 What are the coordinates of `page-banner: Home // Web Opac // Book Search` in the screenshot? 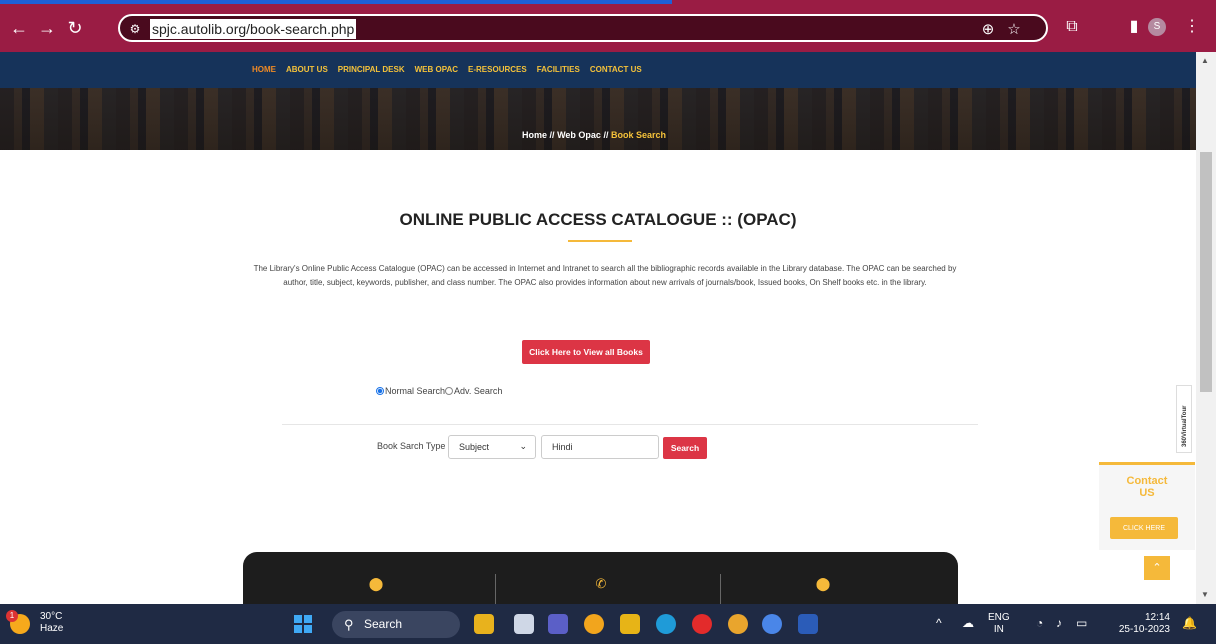 It's located at (598, 119).